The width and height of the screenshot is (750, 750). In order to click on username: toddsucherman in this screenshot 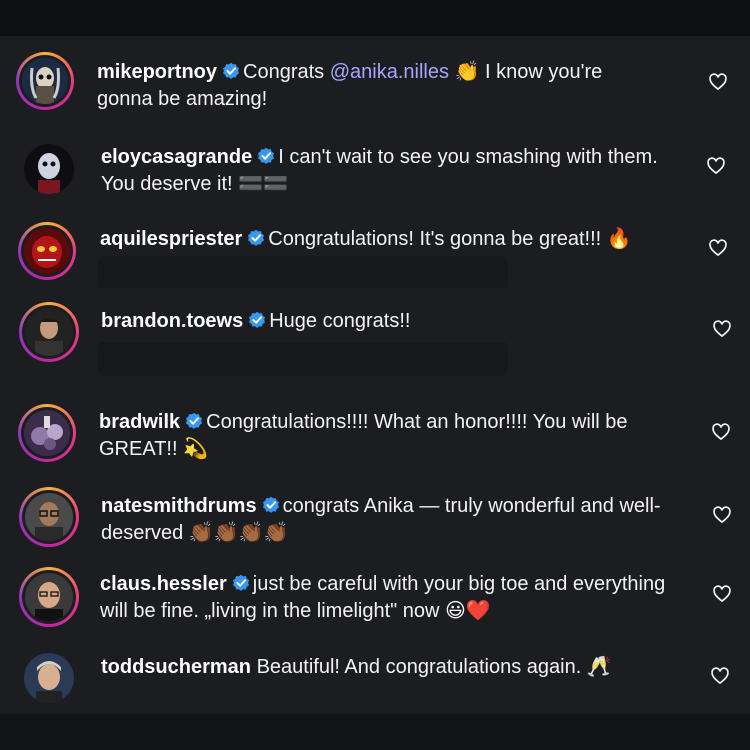, I will do `click(176, 667)`.